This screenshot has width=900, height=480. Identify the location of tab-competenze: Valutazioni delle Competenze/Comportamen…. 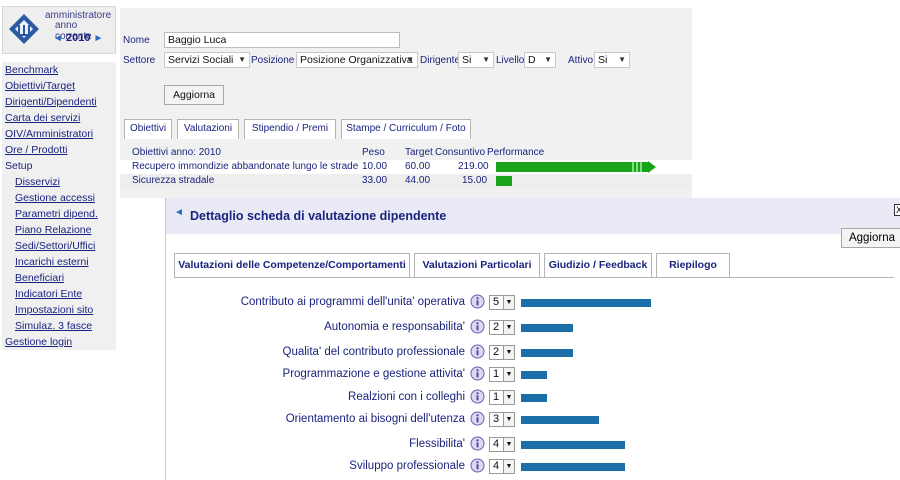
(292, 265).